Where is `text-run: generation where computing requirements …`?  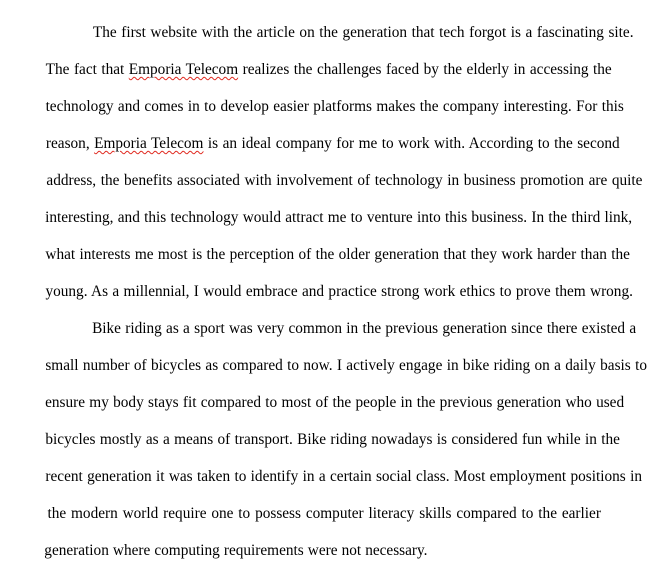 text-run: generation where computing requirements … is located at coordinates (236, 550).